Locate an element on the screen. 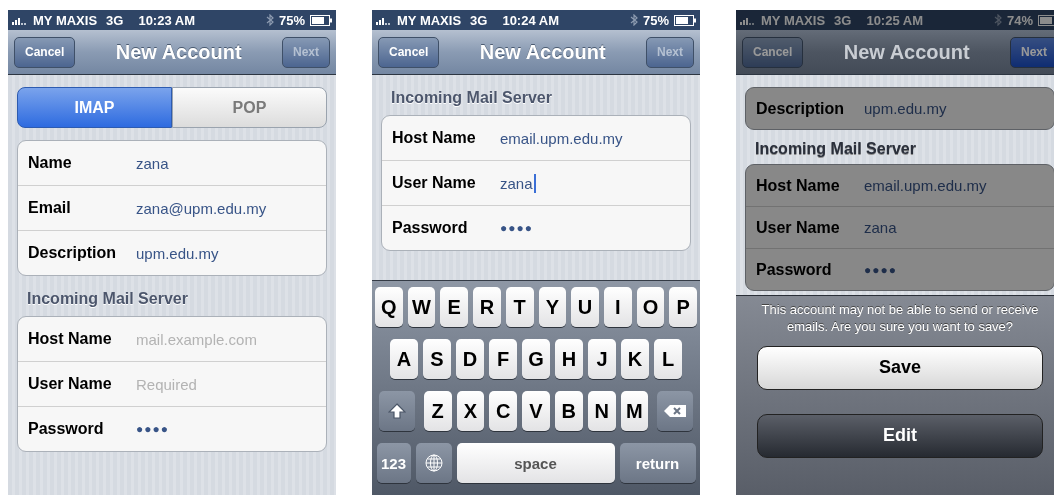 This screenshot has width=1054, height=495. letter-key: J is located at coordinates (602, 359).